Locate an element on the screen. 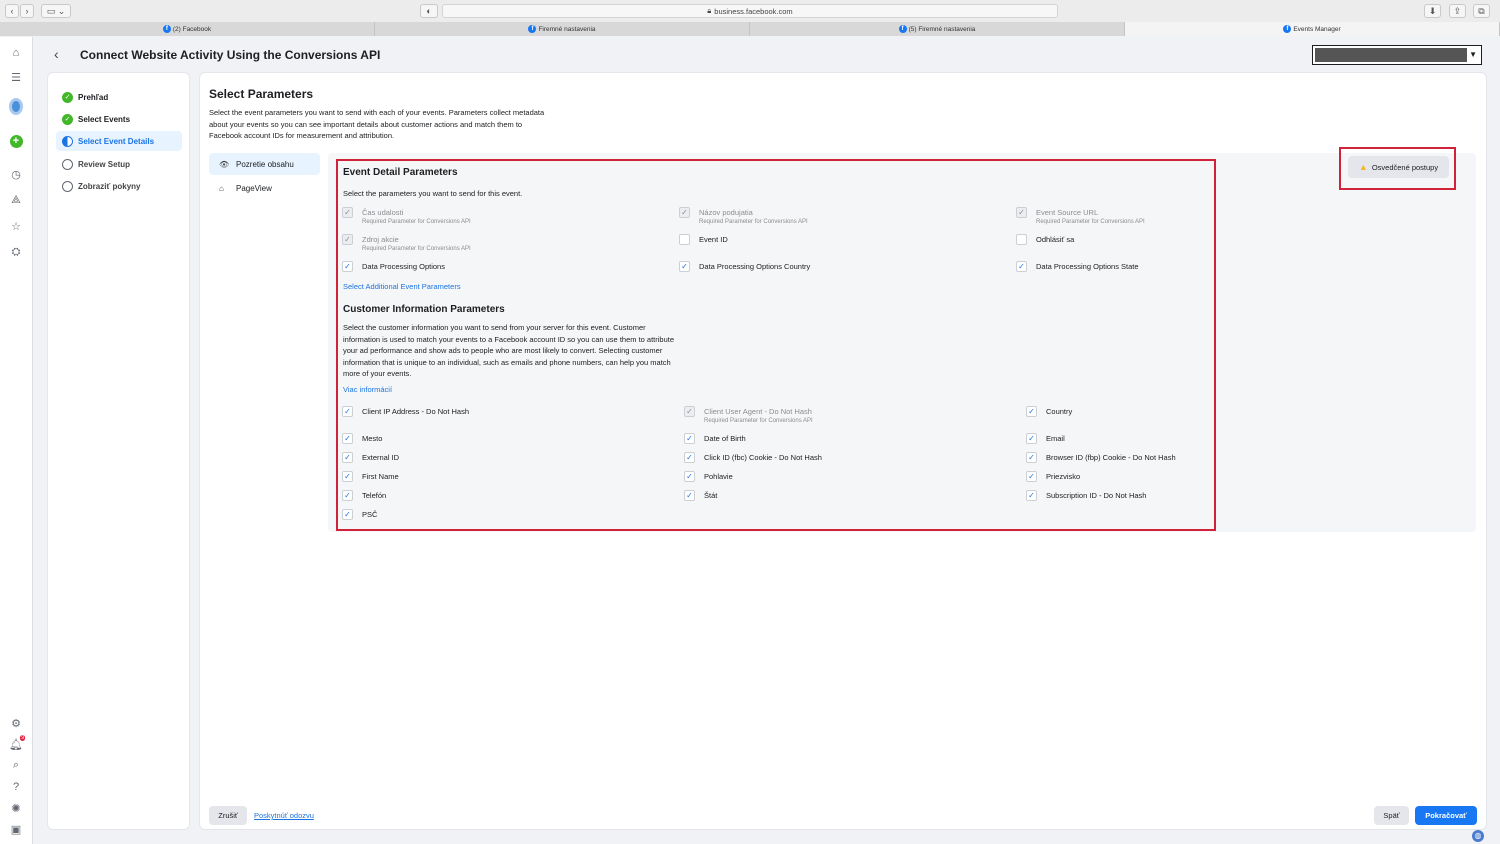  param-telefon: ✓ Telefón is located at coordinates (364, 495).